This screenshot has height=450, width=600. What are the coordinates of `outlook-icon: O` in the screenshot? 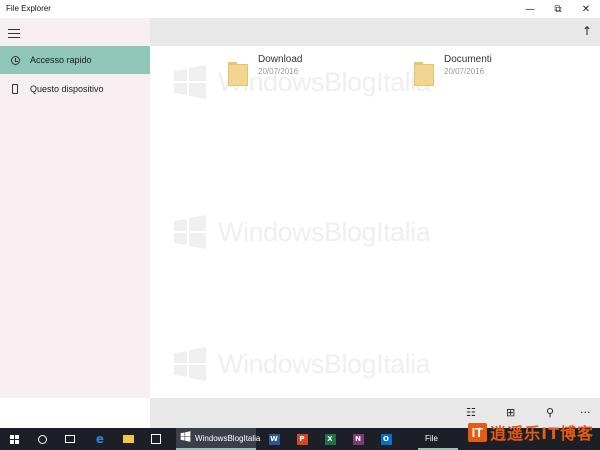 It's located at (386, 439).